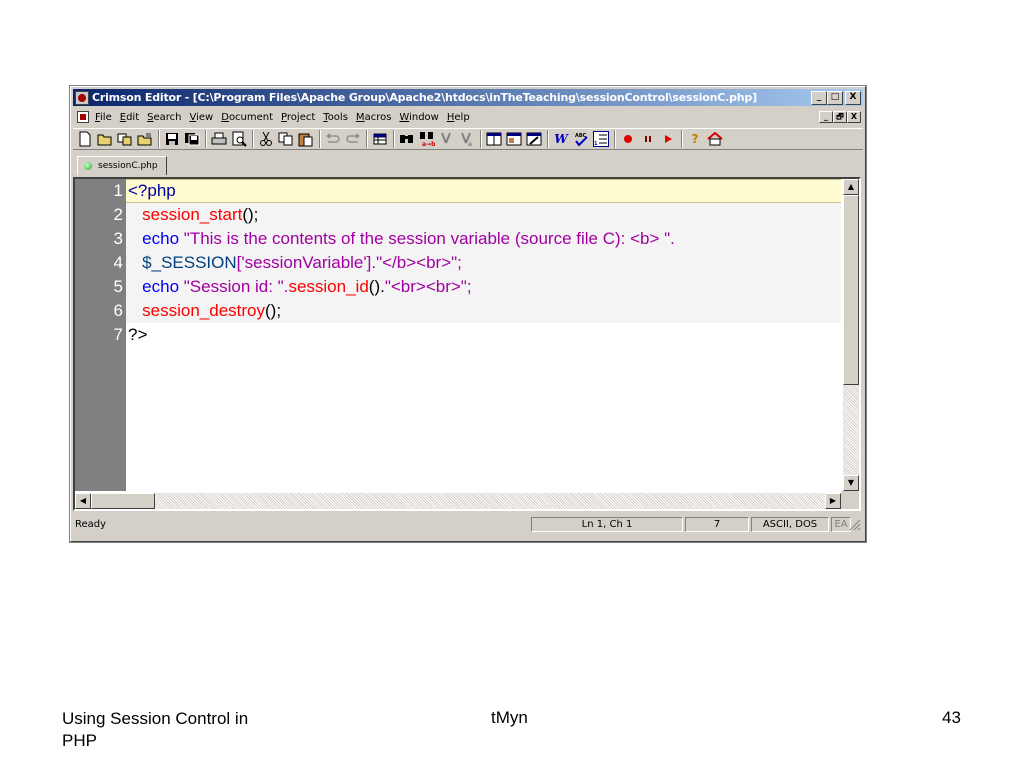 The width and height of the screenshot is (1024, 768). What do you see at coordinates (851, 483) in the screenshot?
I see `scroll-down-arrow-icon: ▼` at bounding box center [851, 483].